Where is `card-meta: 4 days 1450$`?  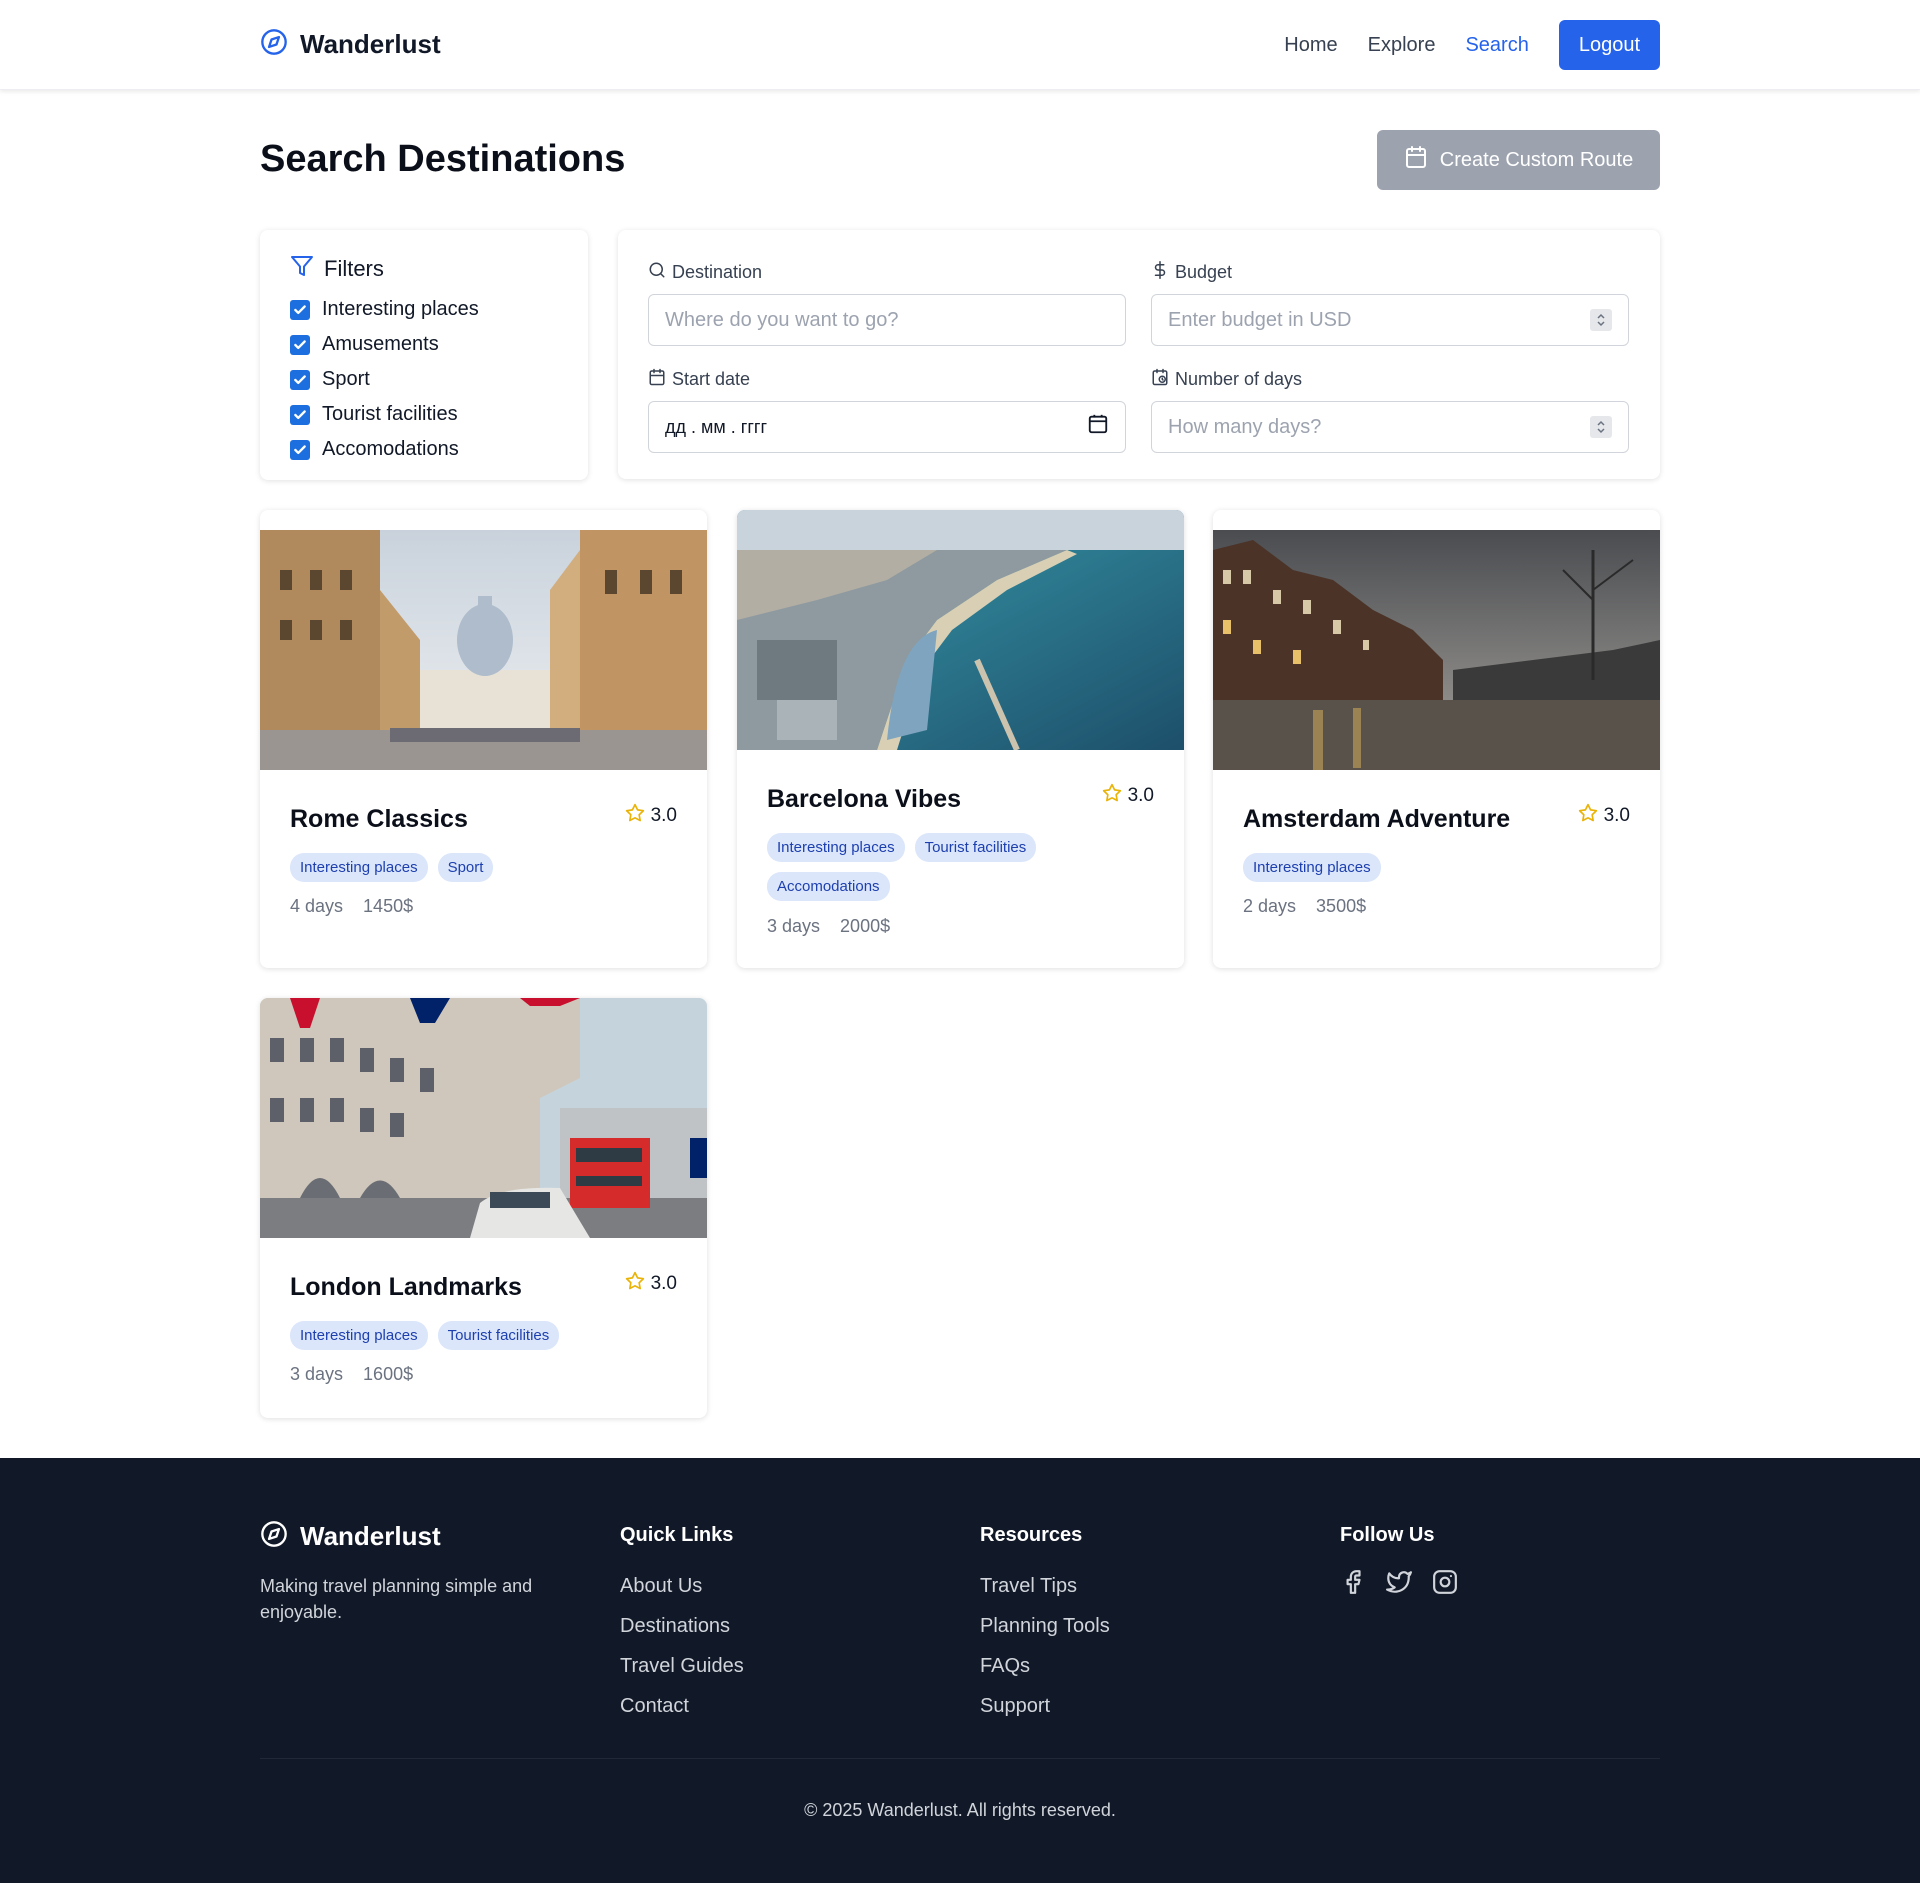
card-meta: 4 days 1450$ is located at coordinates (351, 906).